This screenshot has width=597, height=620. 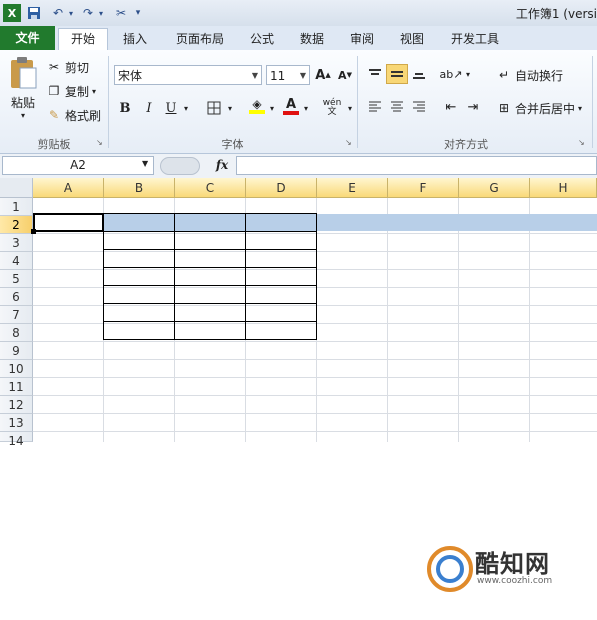 I want to click on paste-label: 粘贴, so click(x=22, y=103).